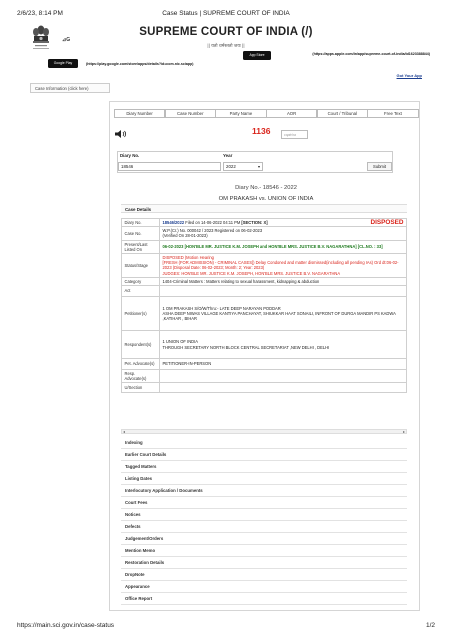 The image size is (452, 640). Describe the element at coordinates (404, 431) in the screenshot. I see `scroll-right-icon: ▸` at that location.